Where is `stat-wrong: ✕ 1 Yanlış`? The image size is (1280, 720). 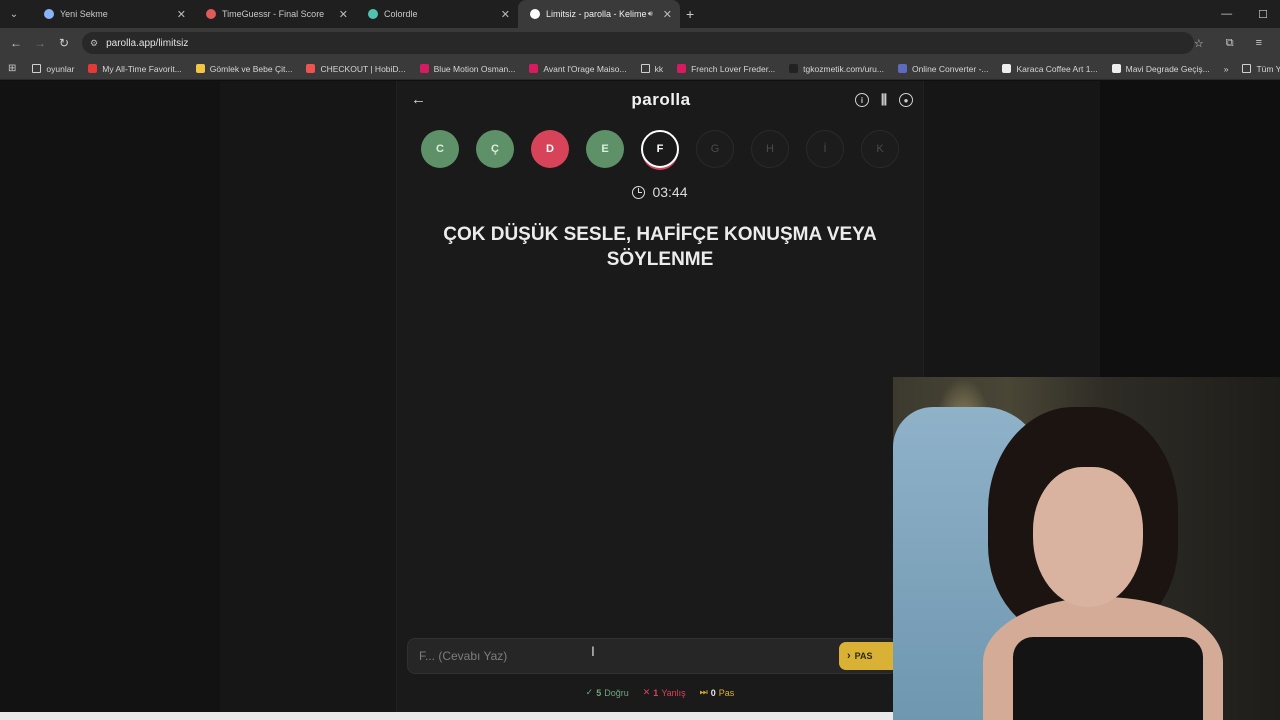 stat-wrong: ✕ 1 Yanlış is located at coordinates (664, 692).